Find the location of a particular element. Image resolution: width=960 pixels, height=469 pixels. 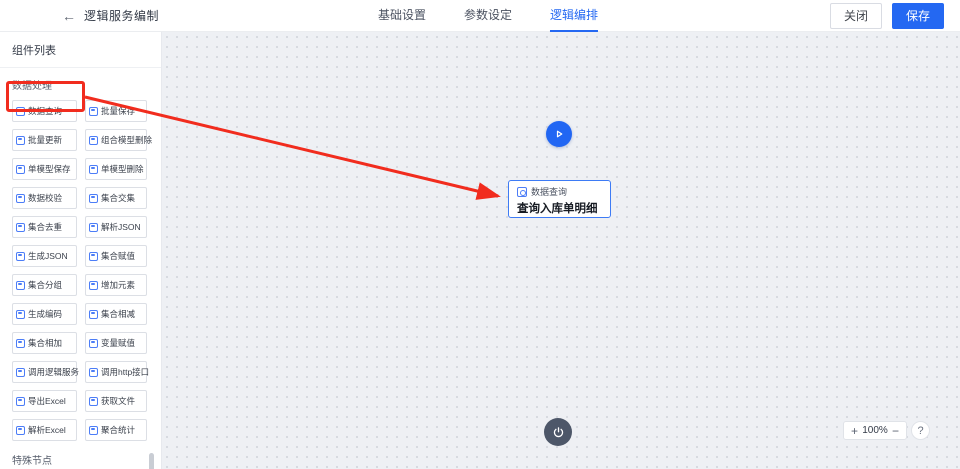

component-label: 调用逻辑服务 is located at coordinates (54, 372).